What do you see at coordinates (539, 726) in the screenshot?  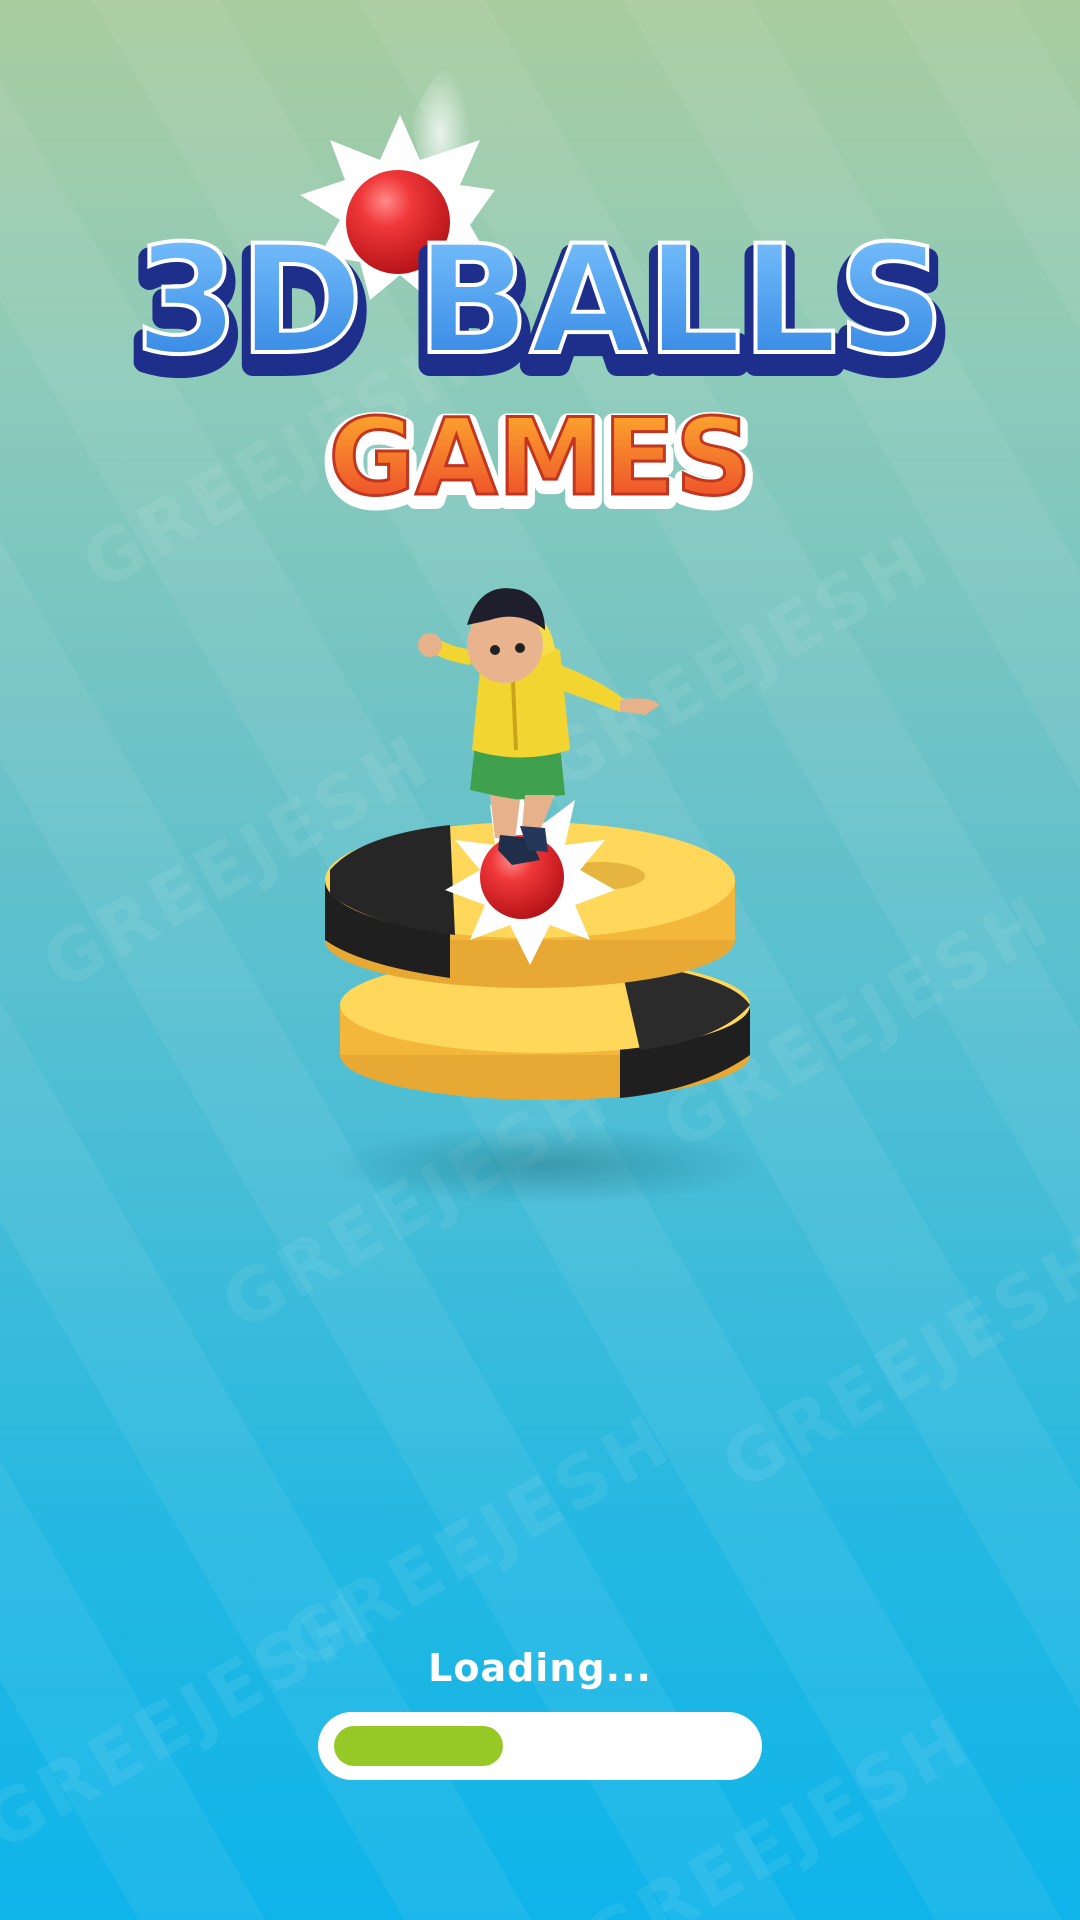 I see `character-boy` at bounding box center [539, 726].